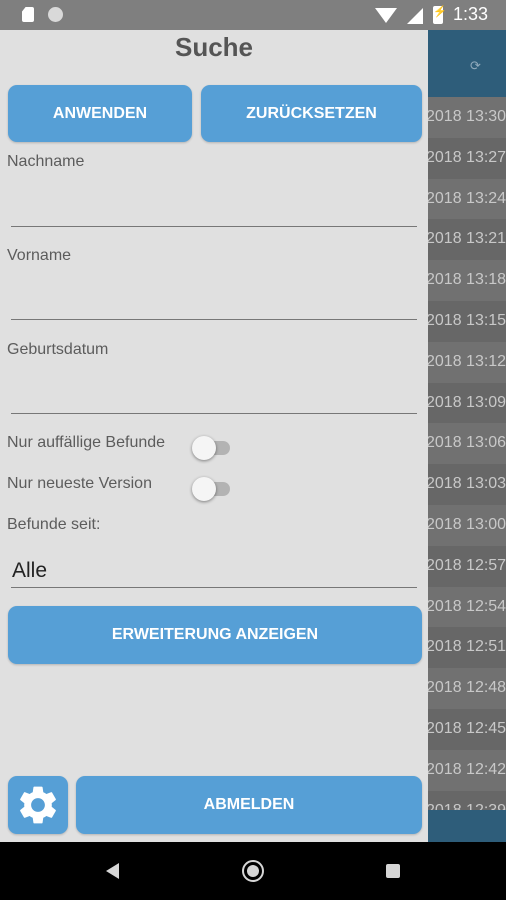  What do you see at coordinates (385, 15) in the screenshot?
I see `wifi-icon` at bounding box center [385, 15].